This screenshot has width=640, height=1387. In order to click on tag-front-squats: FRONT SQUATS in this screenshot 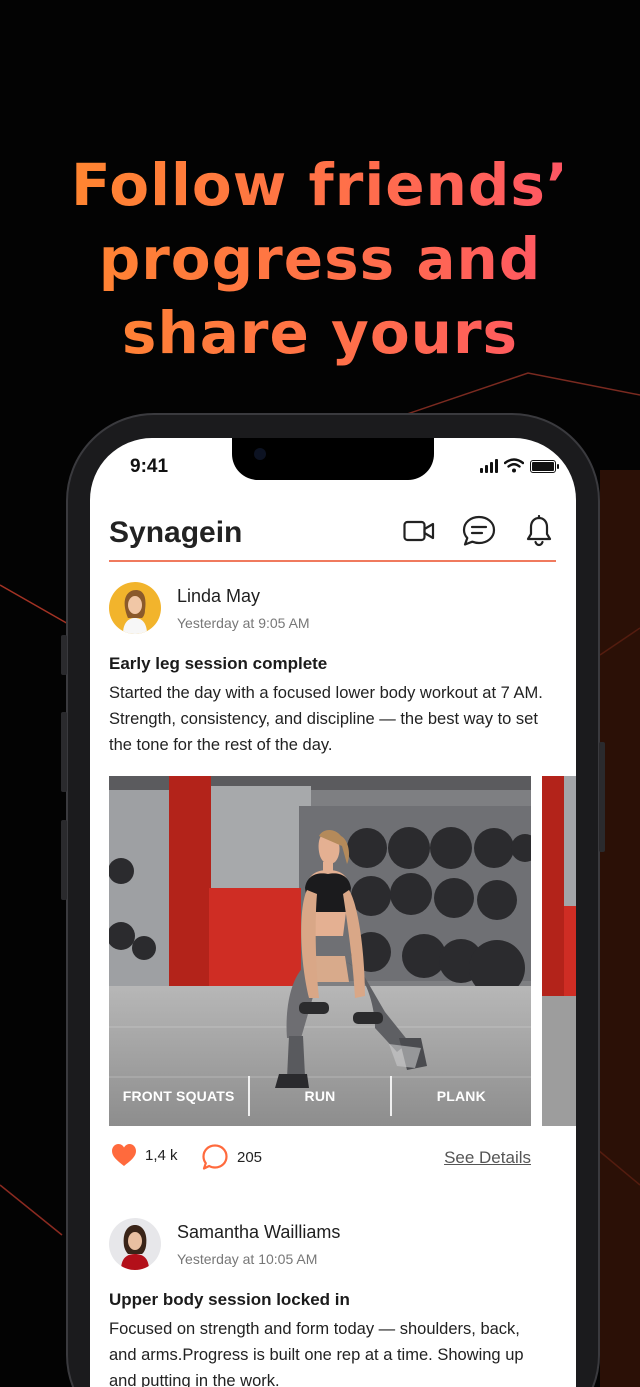, I will do `click(178, 1096)`.